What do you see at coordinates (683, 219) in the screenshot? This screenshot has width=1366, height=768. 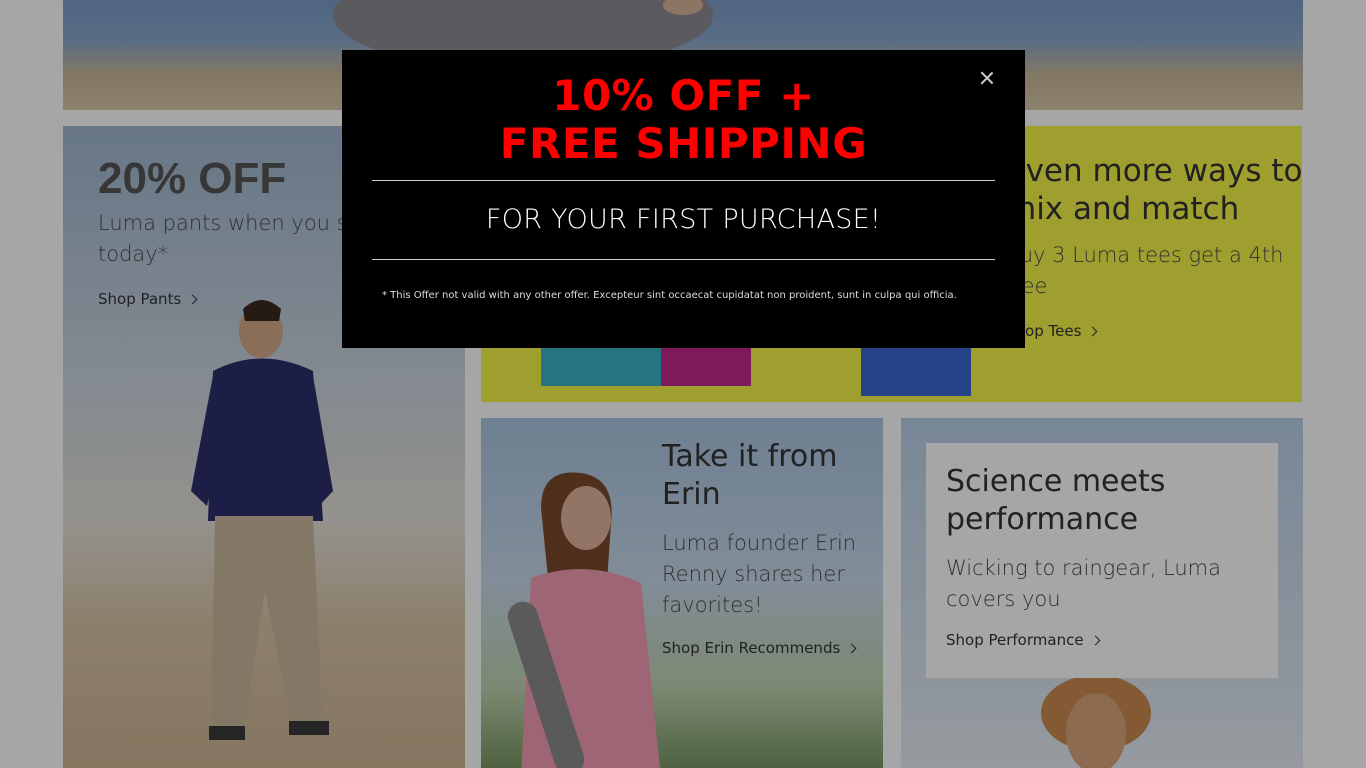 I see `modal-subheading: FOR YOUR FIRST PURCHASE!` at bounding box center [683, 219].